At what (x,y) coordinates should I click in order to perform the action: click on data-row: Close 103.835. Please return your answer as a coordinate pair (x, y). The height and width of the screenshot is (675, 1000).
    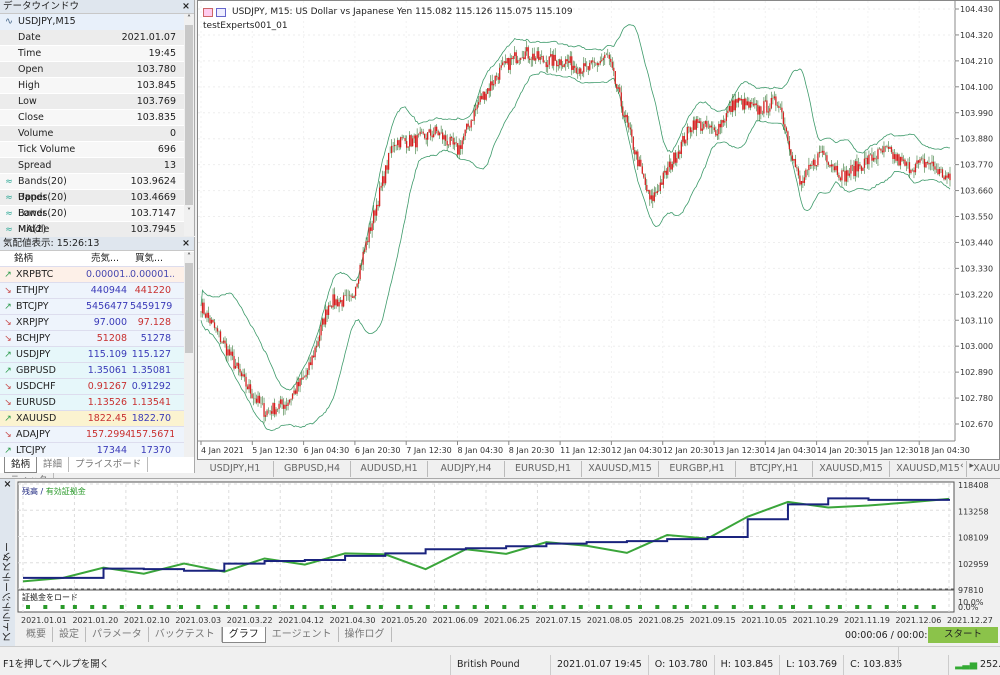
    Looking at the image, I should click on (97, 118).